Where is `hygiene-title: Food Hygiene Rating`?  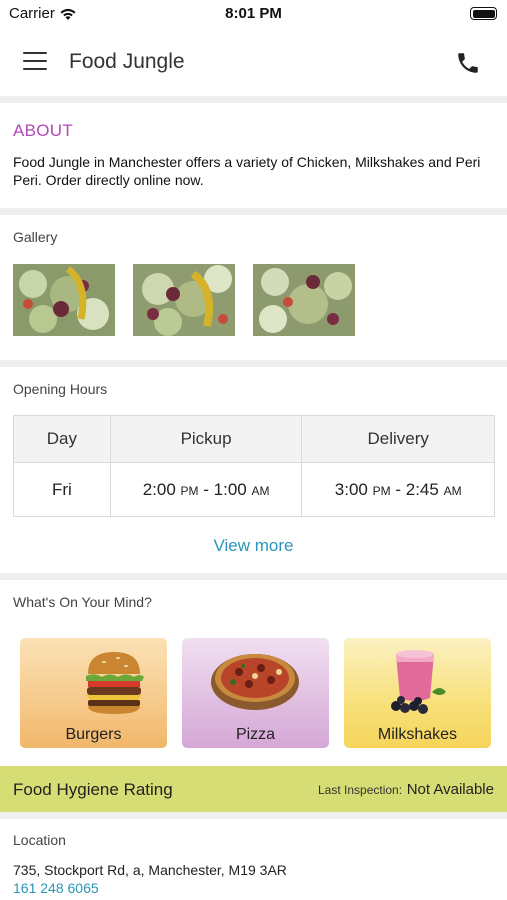
hygiene-title: Food Hygiene Rating is located at coordinates (93, 789).